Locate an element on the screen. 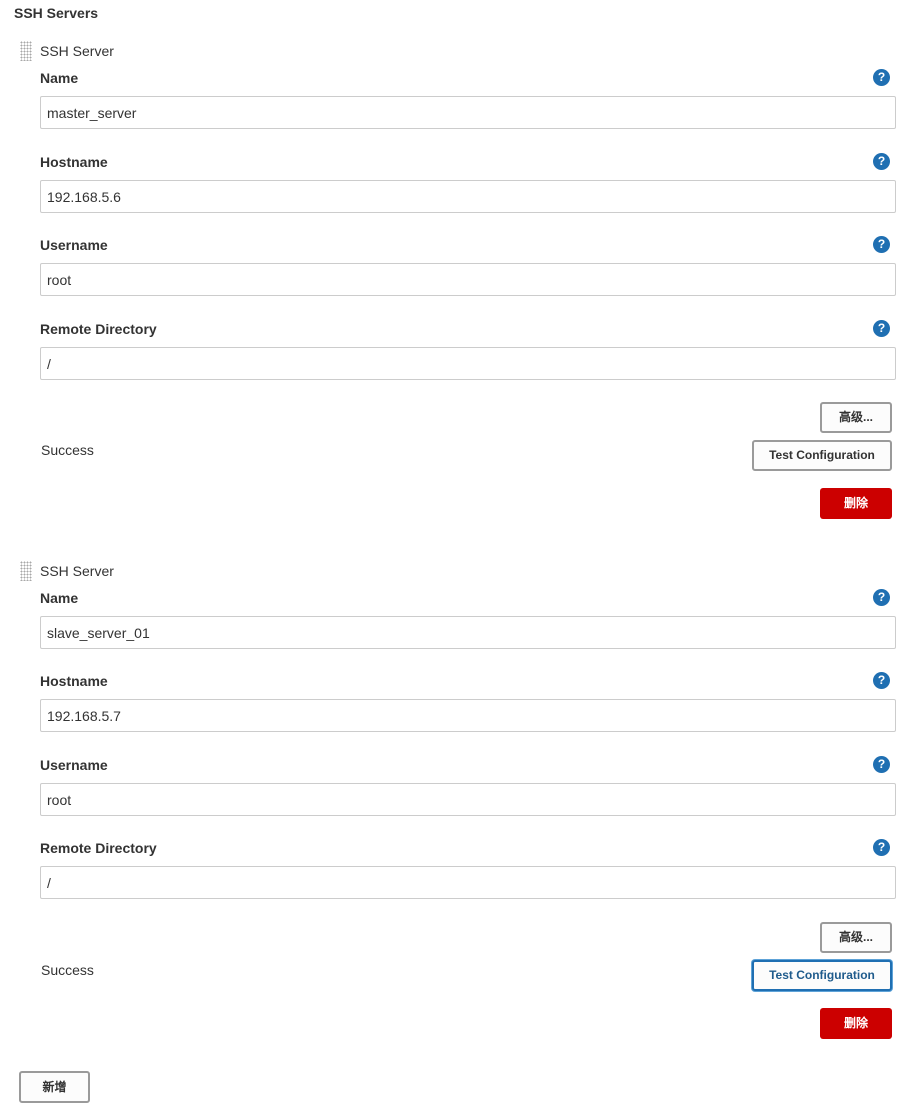 This screenshot has width=920, height=1120. add-server-button: 新增 is located at coordinates (54, 1087).